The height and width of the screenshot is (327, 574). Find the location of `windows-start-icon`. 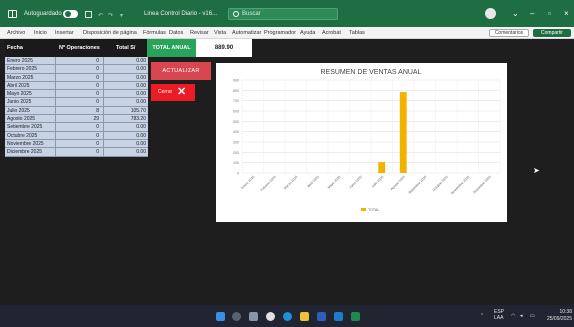

windows-start-icon is located at coordinates (220, 316).